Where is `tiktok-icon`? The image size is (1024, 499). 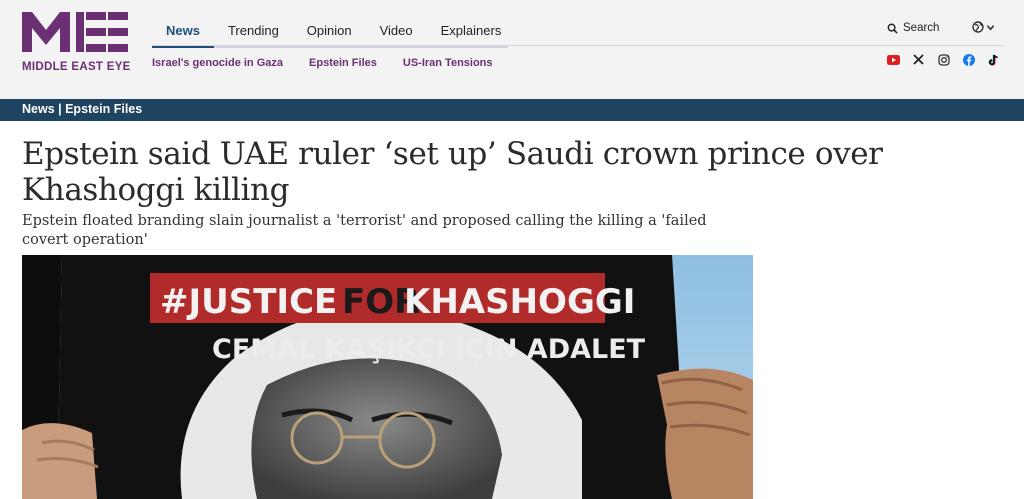
tiktok-icon is located at coordinates (993, 59).